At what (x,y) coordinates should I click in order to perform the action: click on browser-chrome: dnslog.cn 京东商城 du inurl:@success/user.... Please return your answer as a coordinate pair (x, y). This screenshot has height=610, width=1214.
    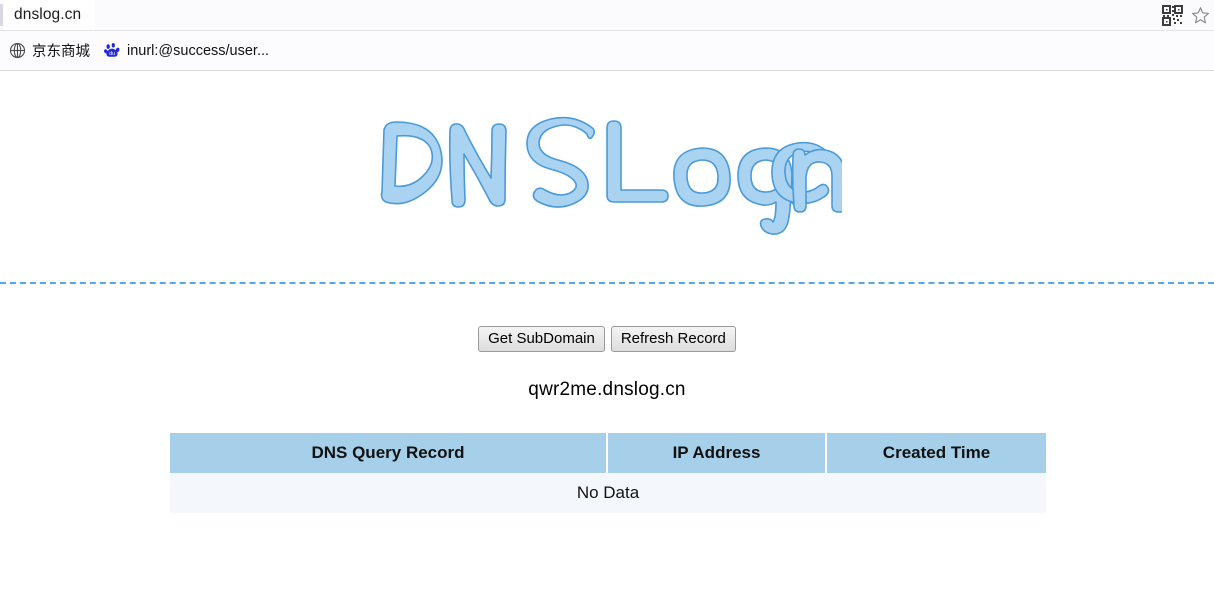
    Looking at the image, I should click on (607, 36).